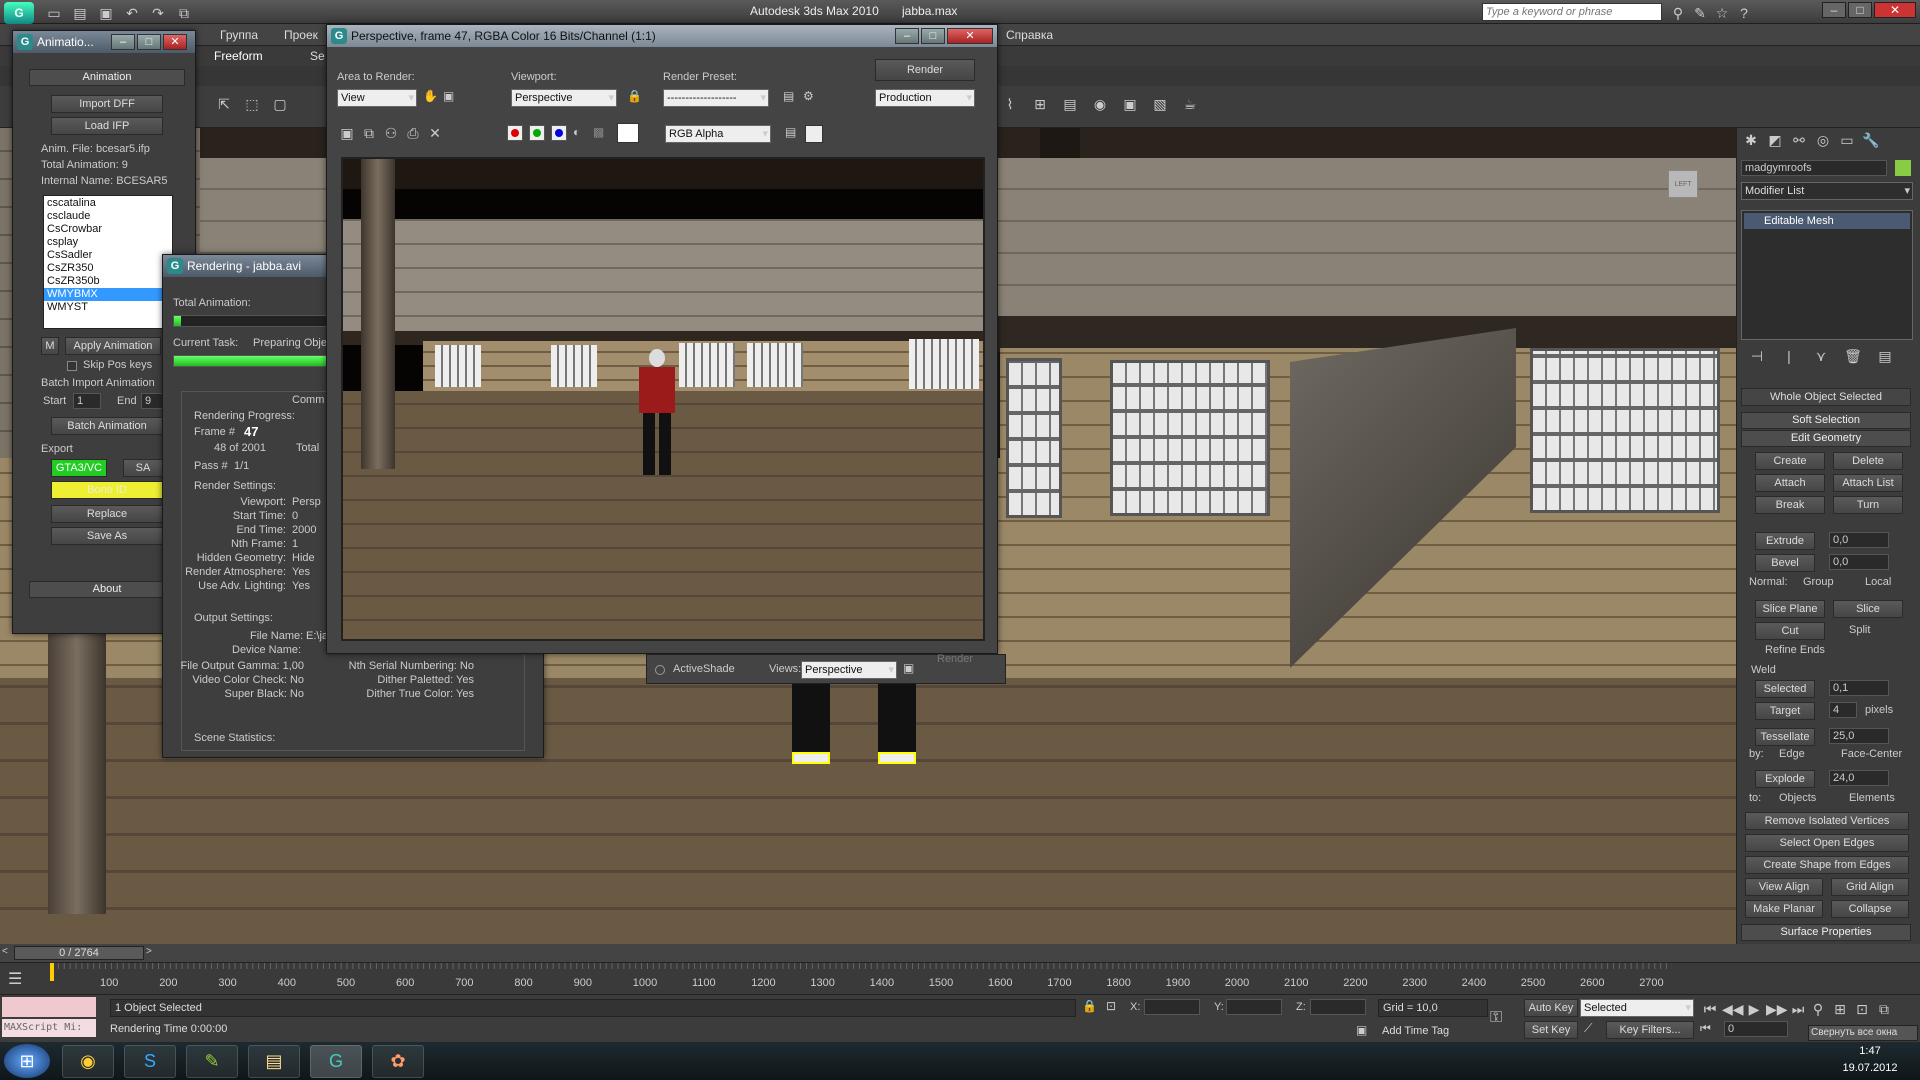 The width and height of the screenshot is (1920, 1080). Describe the element at coordinates (1733, 1009) in the screenshot. I see `previous-frame-icon: ◀◀` at that location.